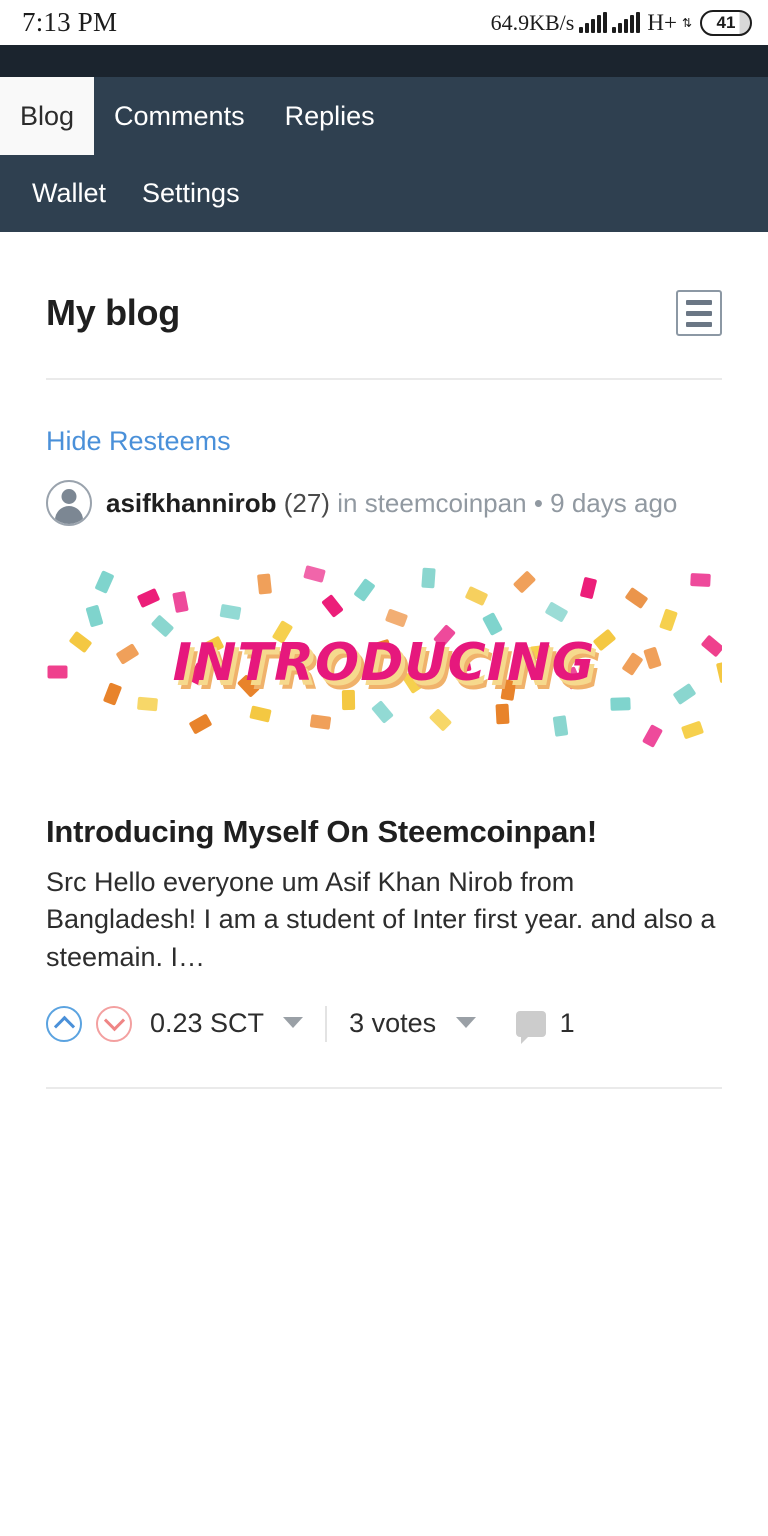 This screenshot has height=1536, width=768. I want to click on tab-wallet: Wallet, so click(69, 193).